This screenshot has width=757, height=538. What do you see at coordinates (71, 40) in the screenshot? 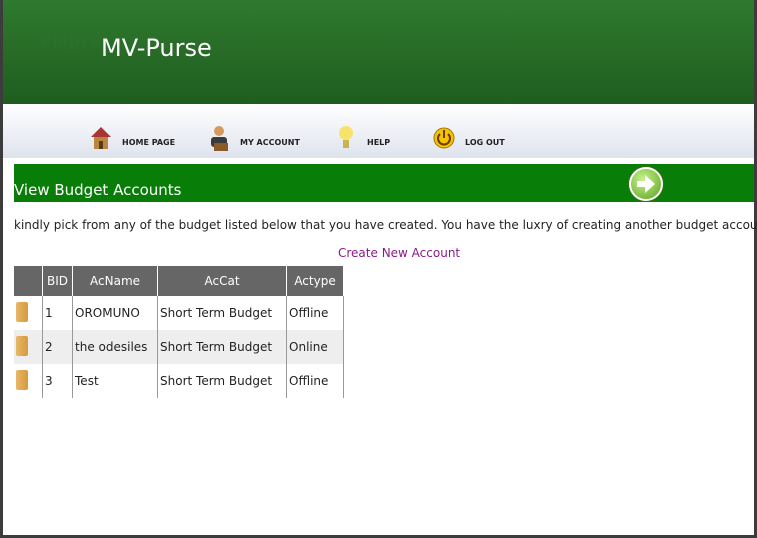
I see `logo-text: eMpre` at bounding box center [71, 40].